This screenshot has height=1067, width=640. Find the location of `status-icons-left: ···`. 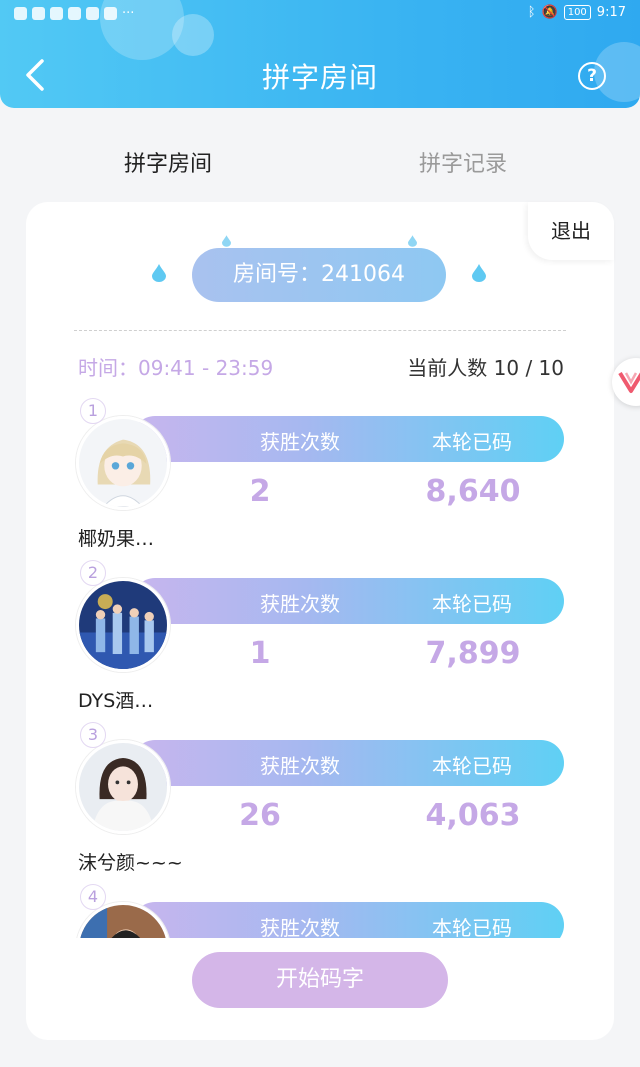

status-icons-left: ··· is located at coordinates (74, 13).